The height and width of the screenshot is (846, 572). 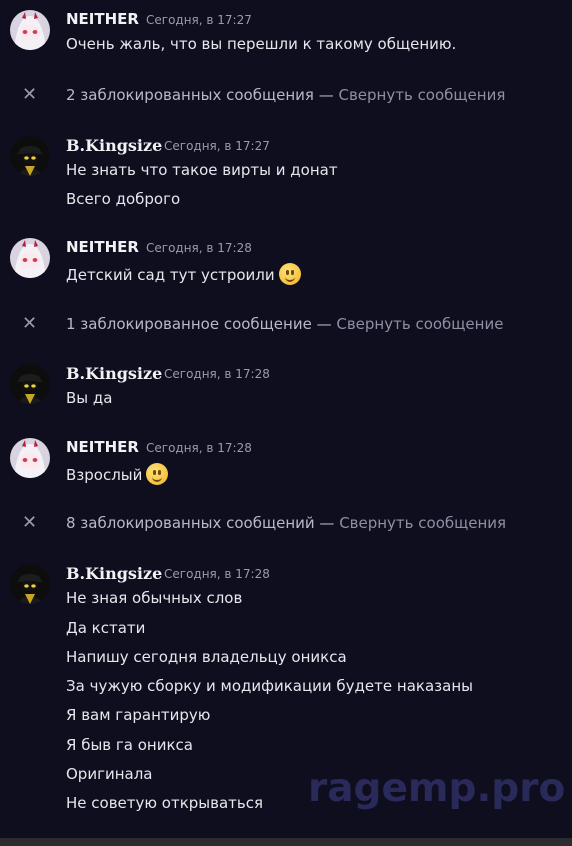 I want to click on message-text: Не знать что такое вирты и донат, so click(x=202, y=170).